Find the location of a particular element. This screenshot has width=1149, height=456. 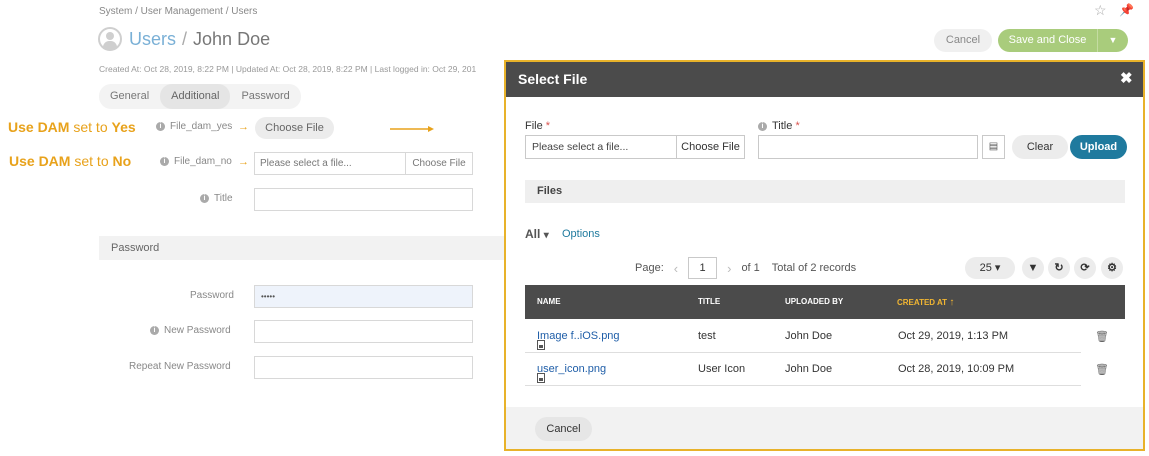

view-selector: All ▾ is located at coordinates (537, 234).